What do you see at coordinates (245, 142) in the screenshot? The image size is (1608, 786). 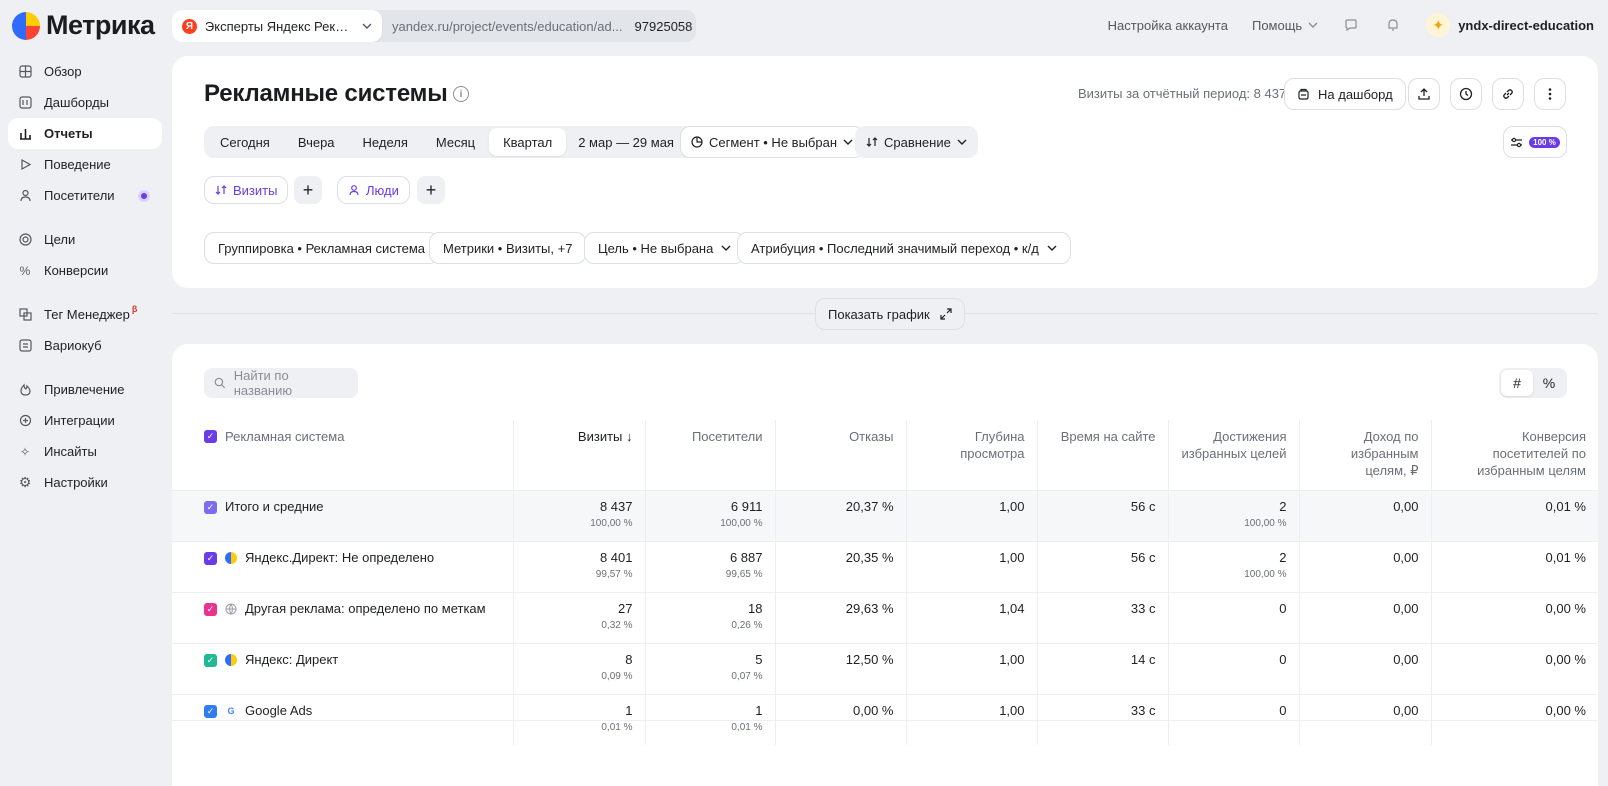 I see `period-today: Сегодня` at bounding box center [245, 142].